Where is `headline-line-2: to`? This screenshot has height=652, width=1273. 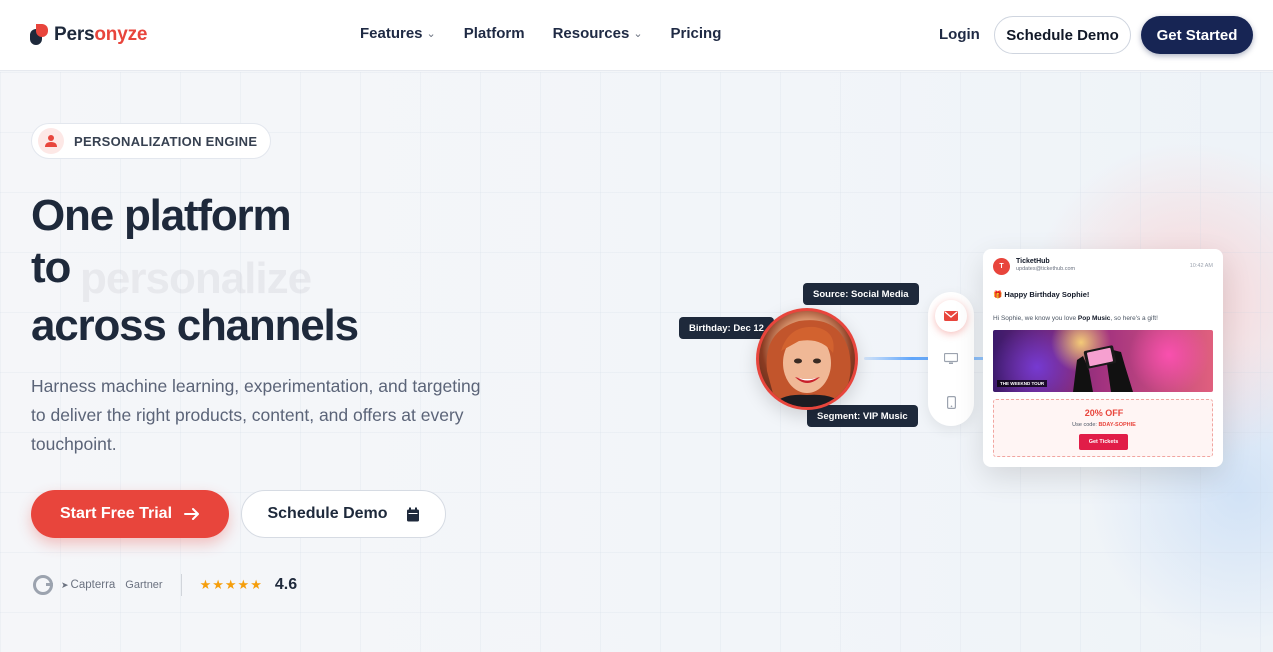
headline-line-2: to is located at coordinates (51, 267).